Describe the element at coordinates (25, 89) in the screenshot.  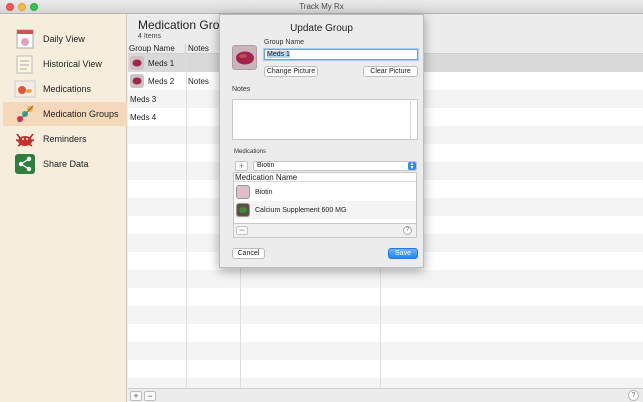
I see `pills-icon` at that location.